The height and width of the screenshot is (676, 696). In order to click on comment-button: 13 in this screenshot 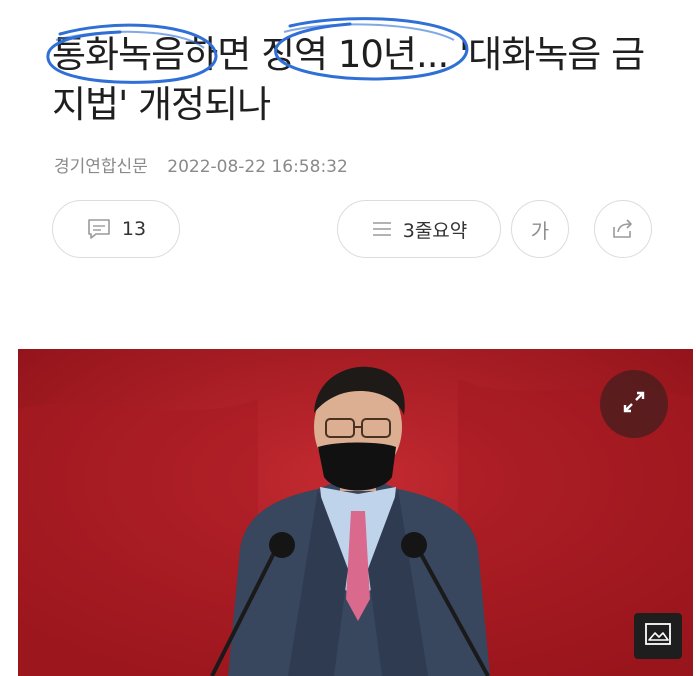, I will do `click(116, 229)`.